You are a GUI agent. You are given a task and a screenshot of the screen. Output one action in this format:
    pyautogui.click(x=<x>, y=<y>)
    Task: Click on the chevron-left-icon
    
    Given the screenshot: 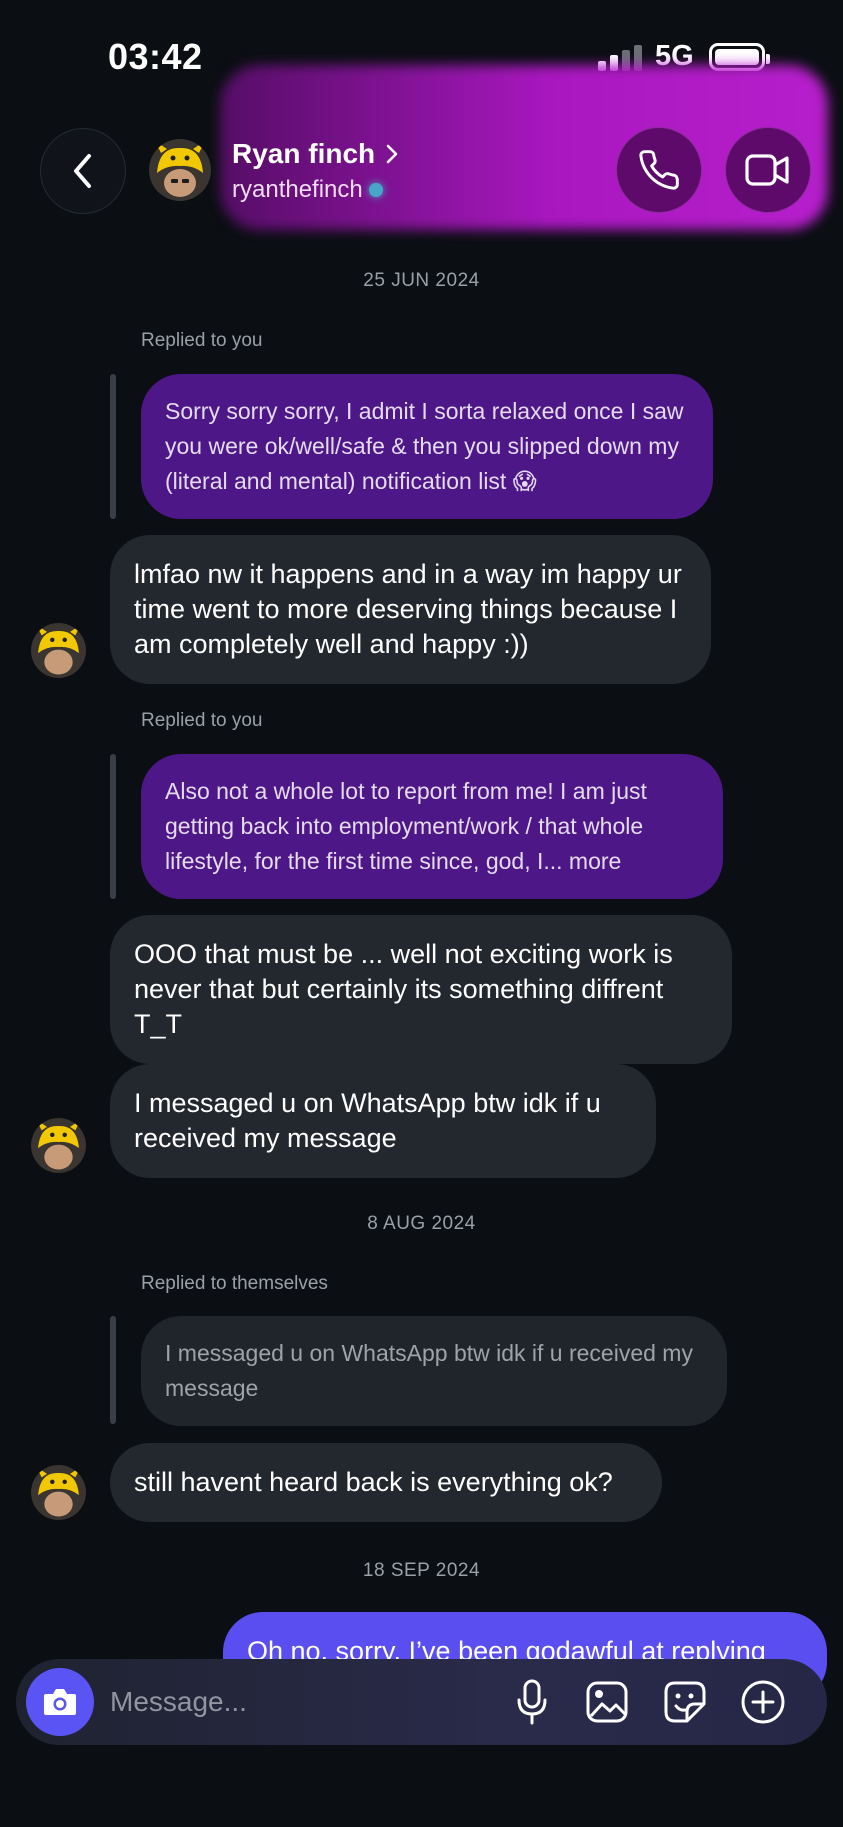 What is the action you would take?
    pyautogui.click(x=82, y=171)
    